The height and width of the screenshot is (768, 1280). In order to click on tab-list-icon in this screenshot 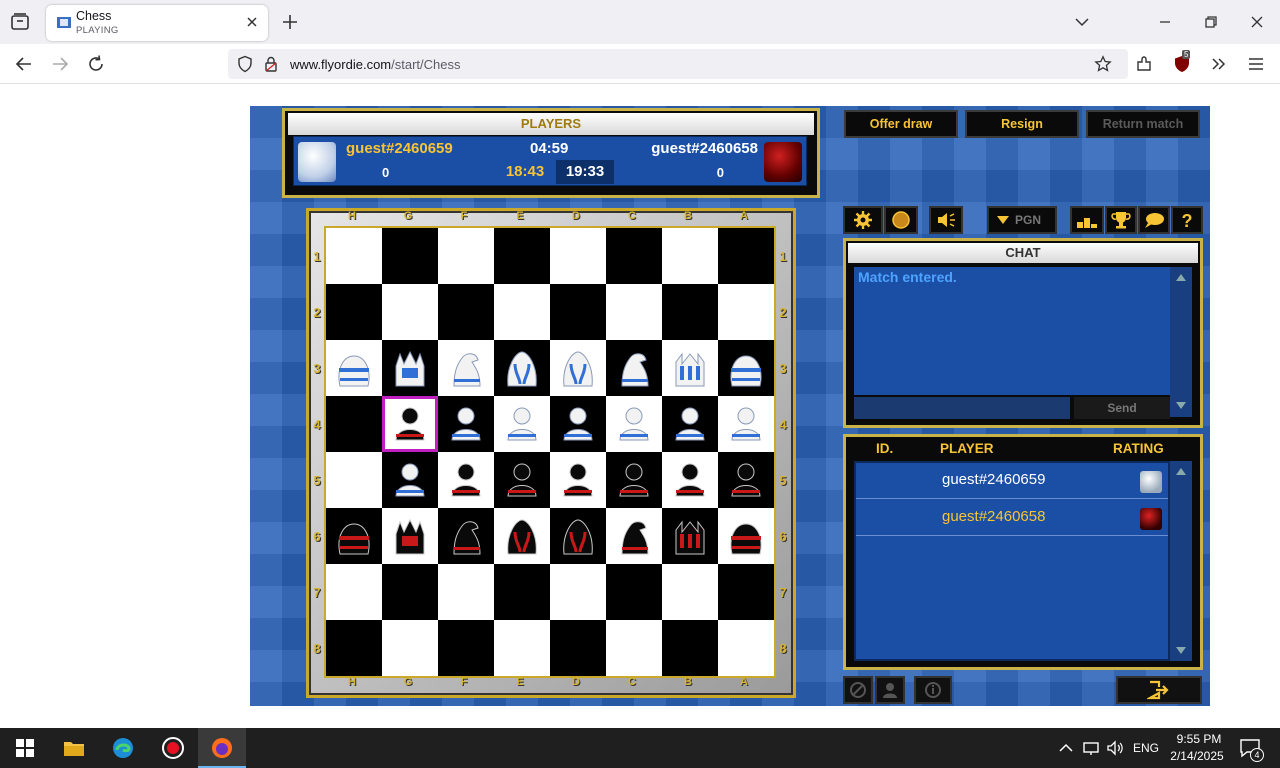, I will do `click(20, 22)`.